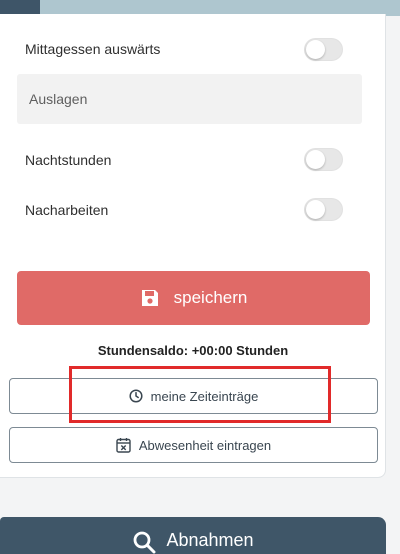 The height and width of the screenshot is (554, 400). What do you see at coordinates (193, 350) in the screenshot?
I see `hours-balance: Stundensaldo: +00:00 Stunden` at bounding box center [193, 350].